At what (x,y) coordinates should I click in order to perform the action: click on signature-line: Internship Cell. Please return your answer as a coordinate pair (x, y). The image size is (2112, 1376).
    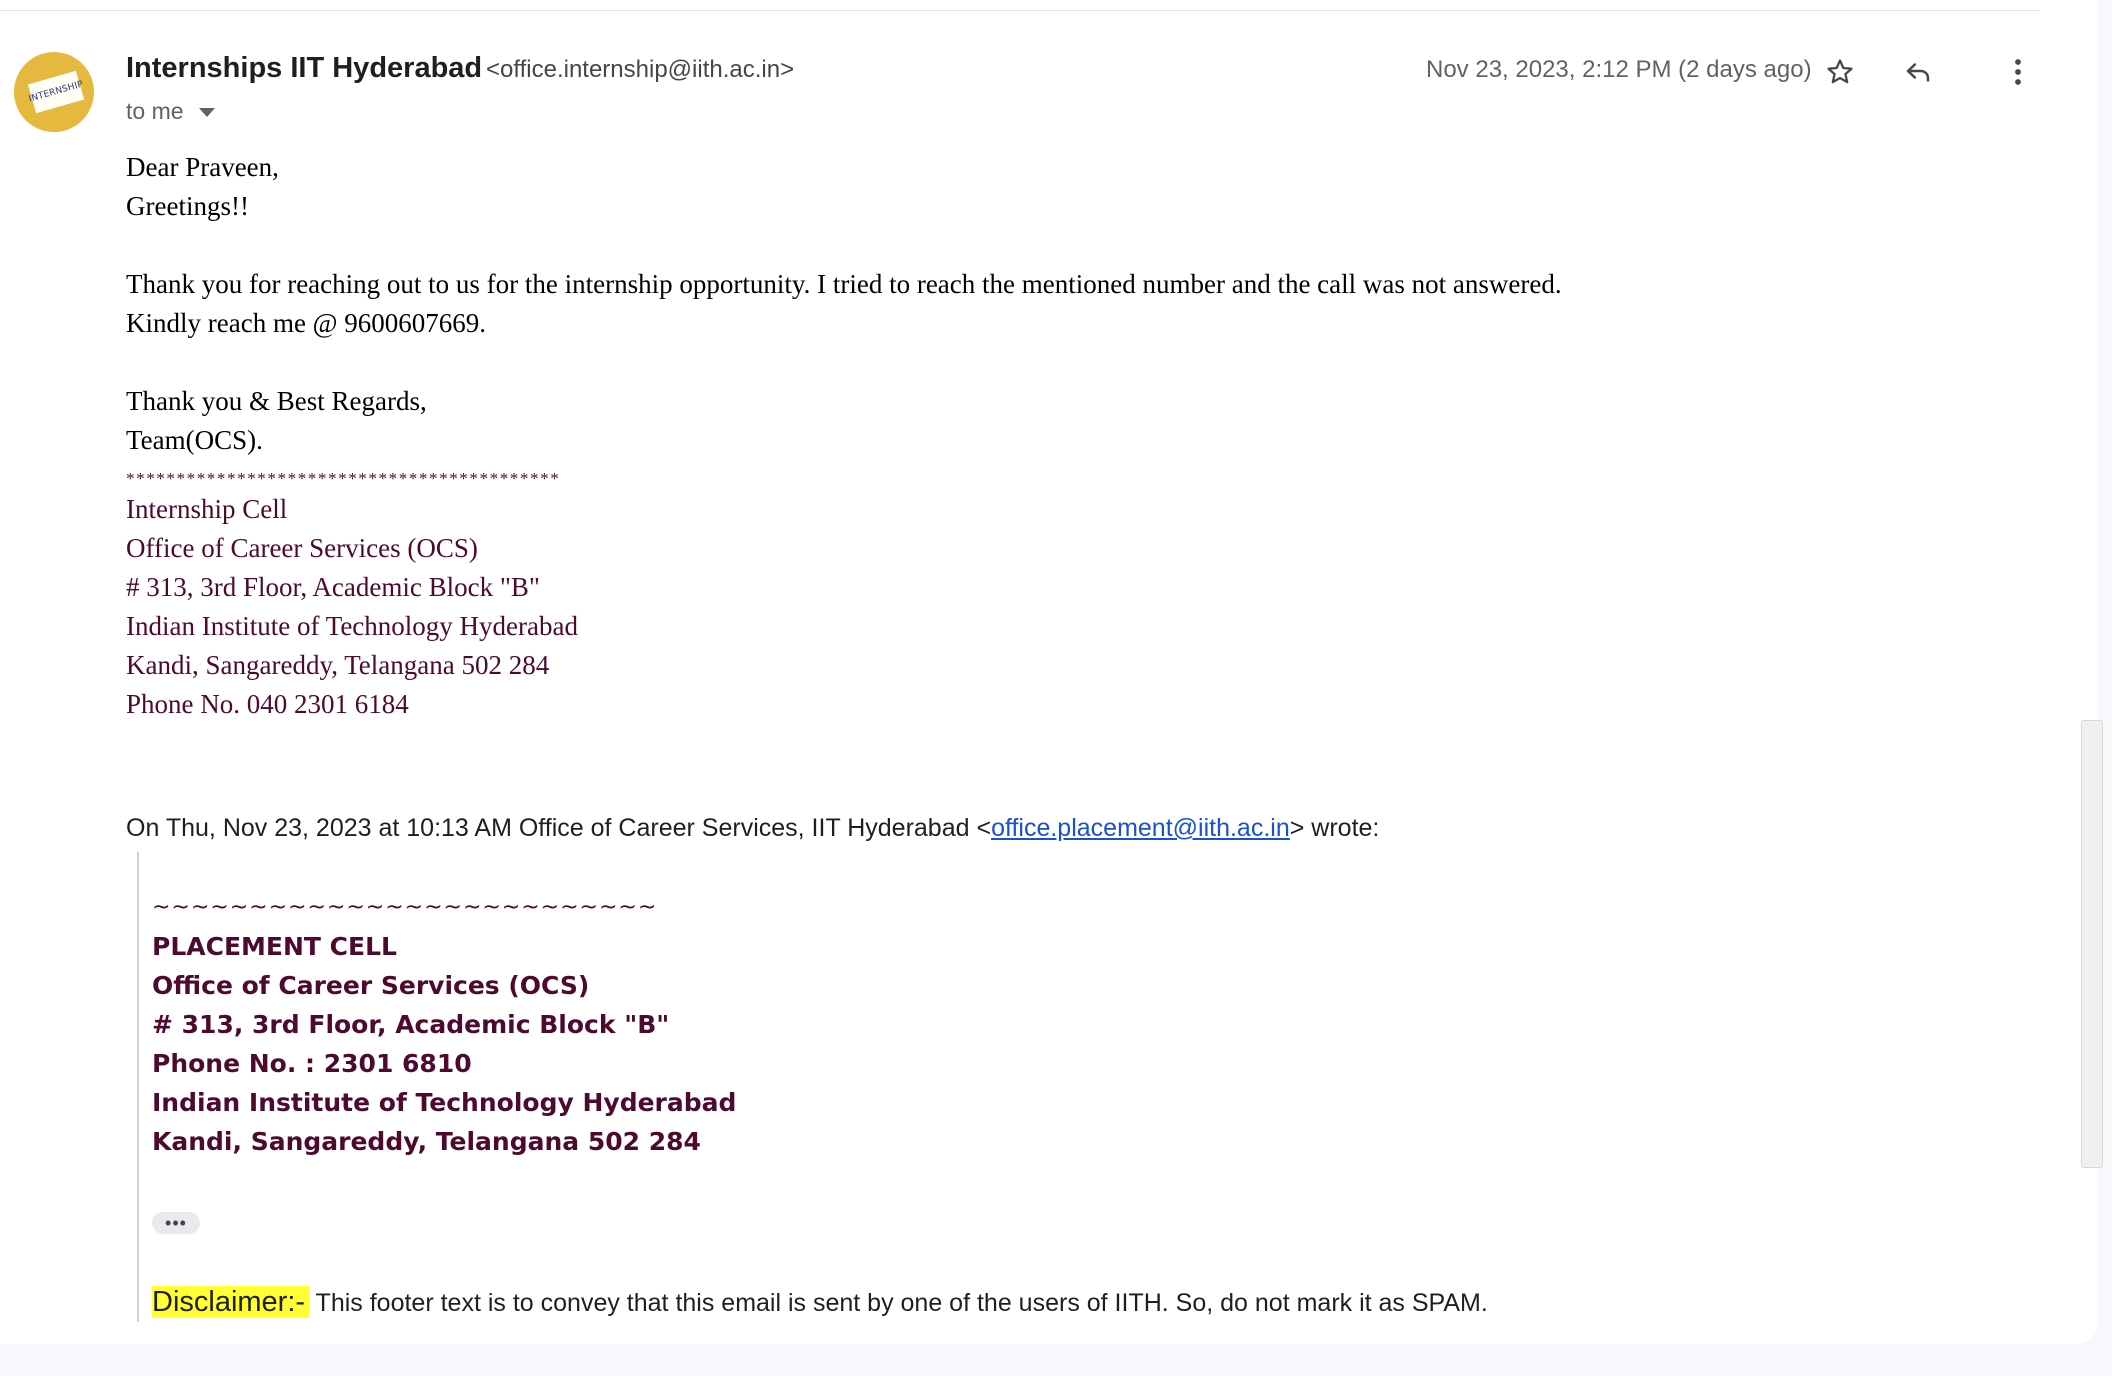
    Looking at the image, I should click on (207, 509).